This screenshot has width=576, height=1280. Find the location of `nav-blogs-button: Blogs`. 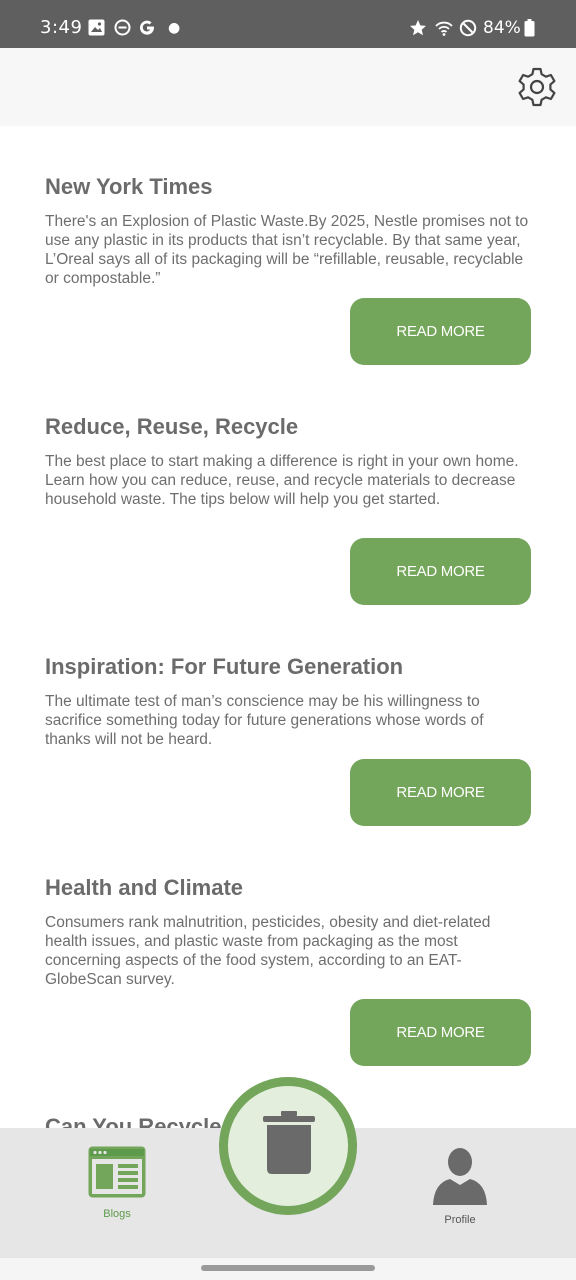

nav-blogs-button: Blogs is located at coordinates (117, 1182).